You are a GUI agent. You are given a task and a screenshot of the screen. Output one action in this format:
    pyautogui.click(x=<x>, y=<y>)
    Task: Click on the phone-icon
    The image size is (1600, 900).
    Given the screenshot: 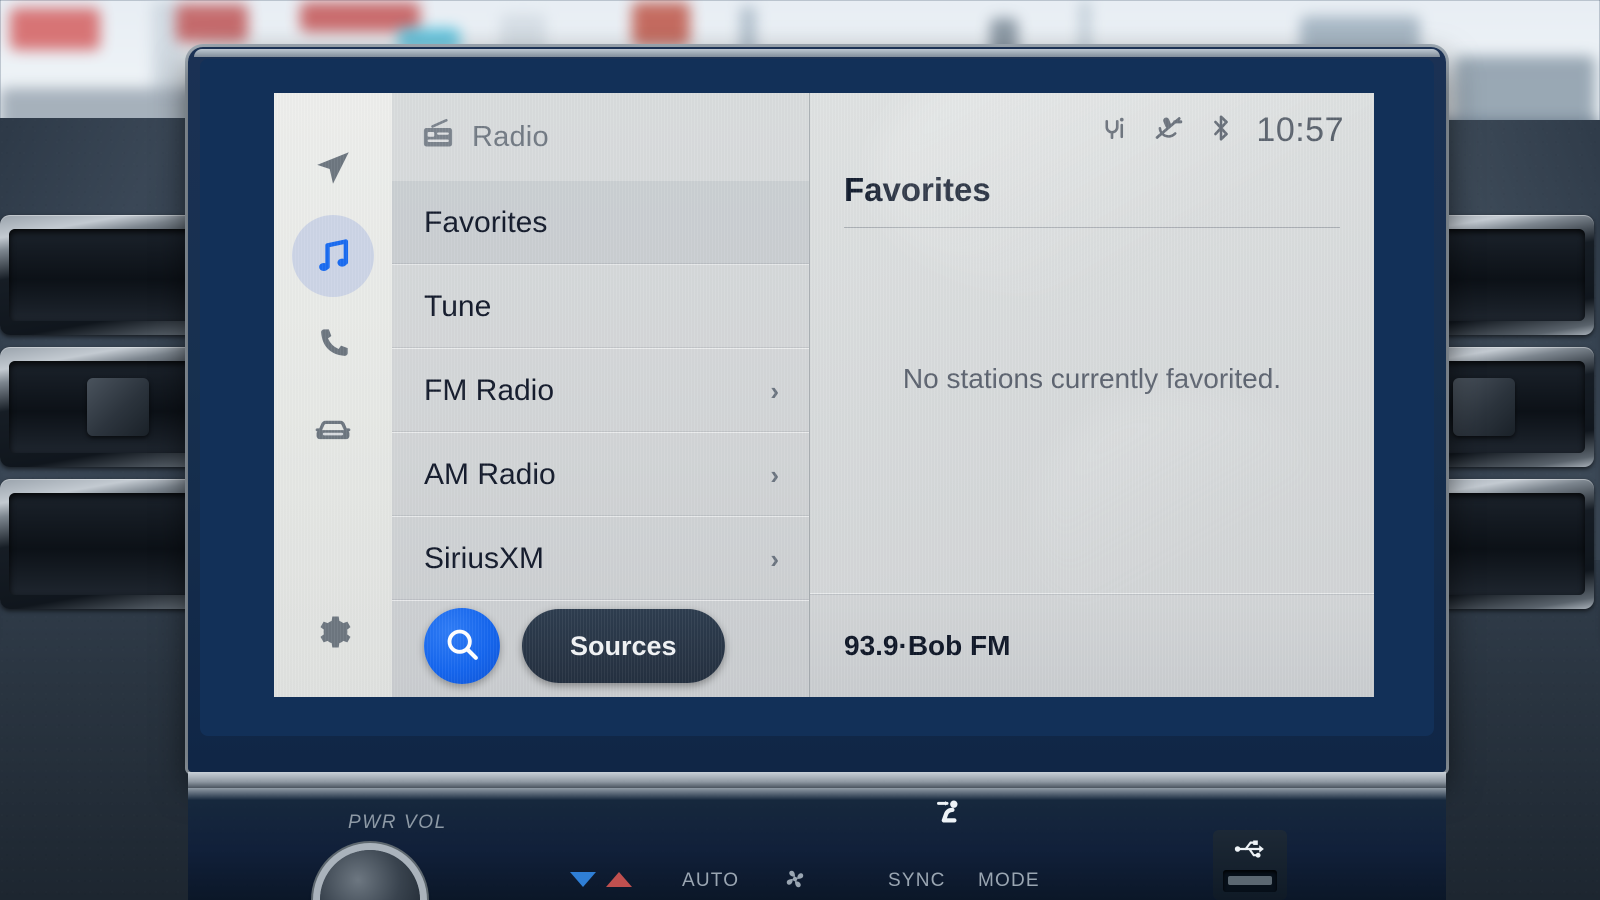 What is the action you would take?
    pyautogui.click(x=333, y=344)
    